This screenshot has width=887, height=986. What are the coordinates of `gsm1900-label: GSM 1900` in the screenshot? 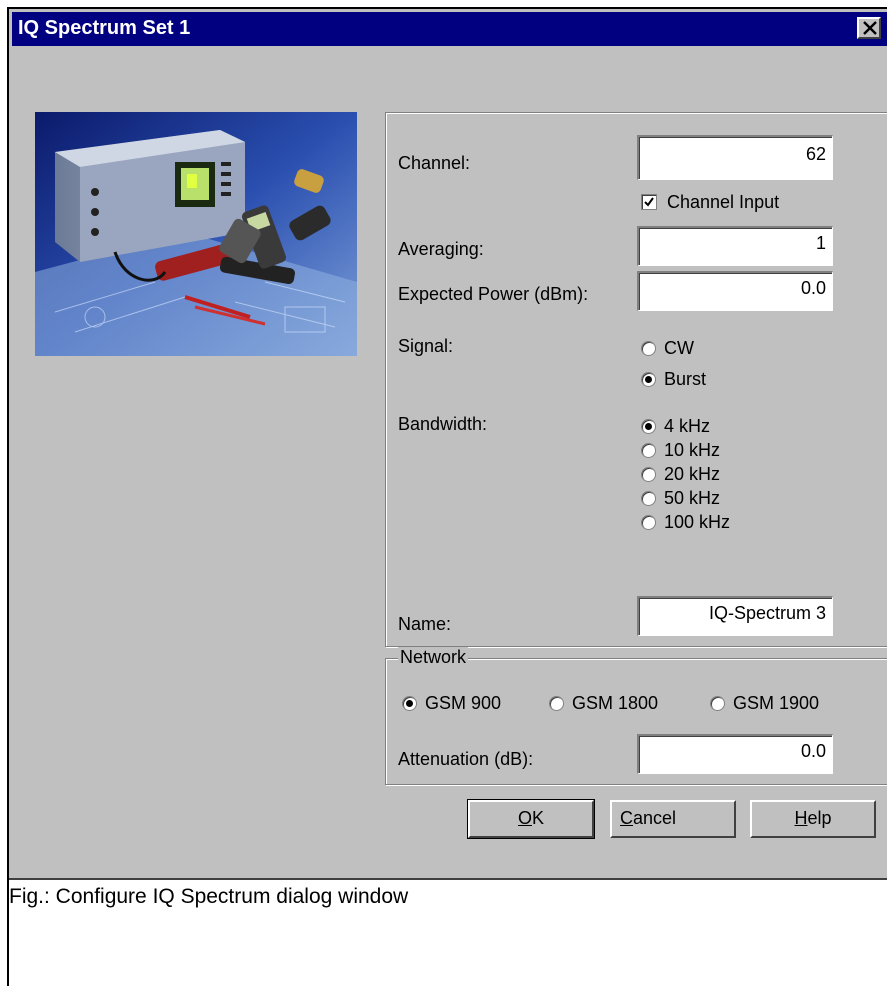 It's located at (776, 703).